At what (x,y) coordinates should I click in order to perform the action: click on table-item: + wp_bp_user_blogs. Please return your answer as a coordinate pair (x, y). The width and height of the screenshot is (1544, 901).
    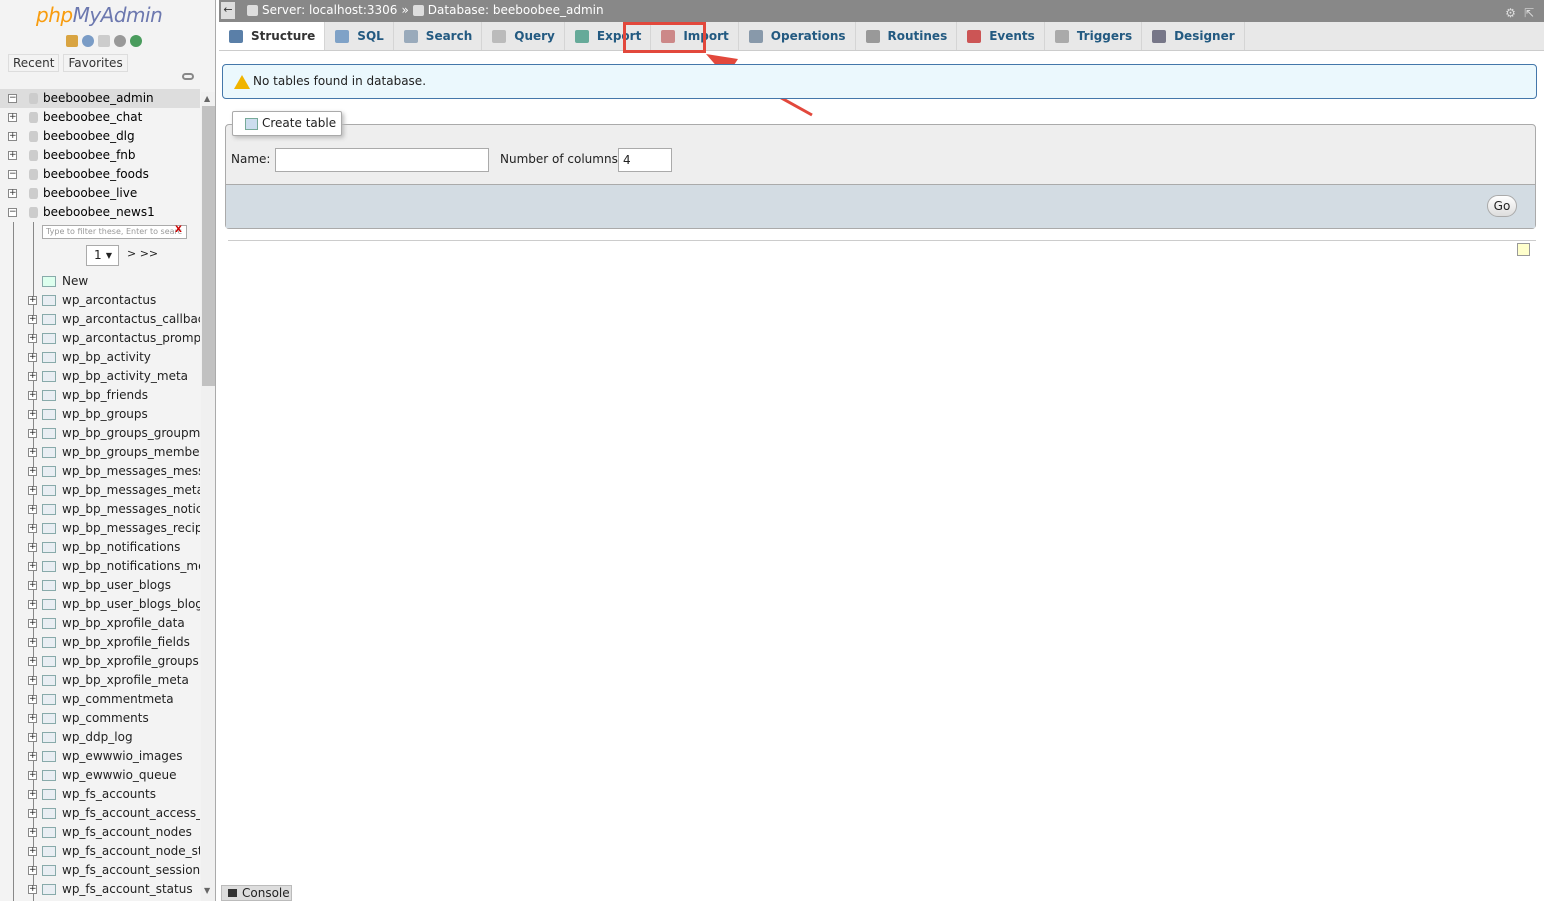
    Looking at the image, I should click on (100, 585).